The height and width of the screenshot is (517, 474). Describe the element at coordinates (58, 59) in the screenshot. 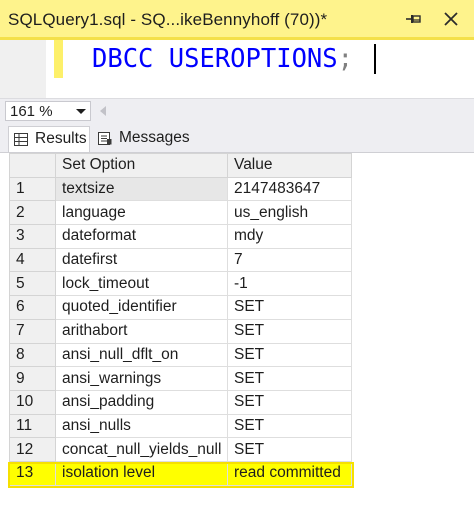

I see `unsaved-change-indicator` at that location.